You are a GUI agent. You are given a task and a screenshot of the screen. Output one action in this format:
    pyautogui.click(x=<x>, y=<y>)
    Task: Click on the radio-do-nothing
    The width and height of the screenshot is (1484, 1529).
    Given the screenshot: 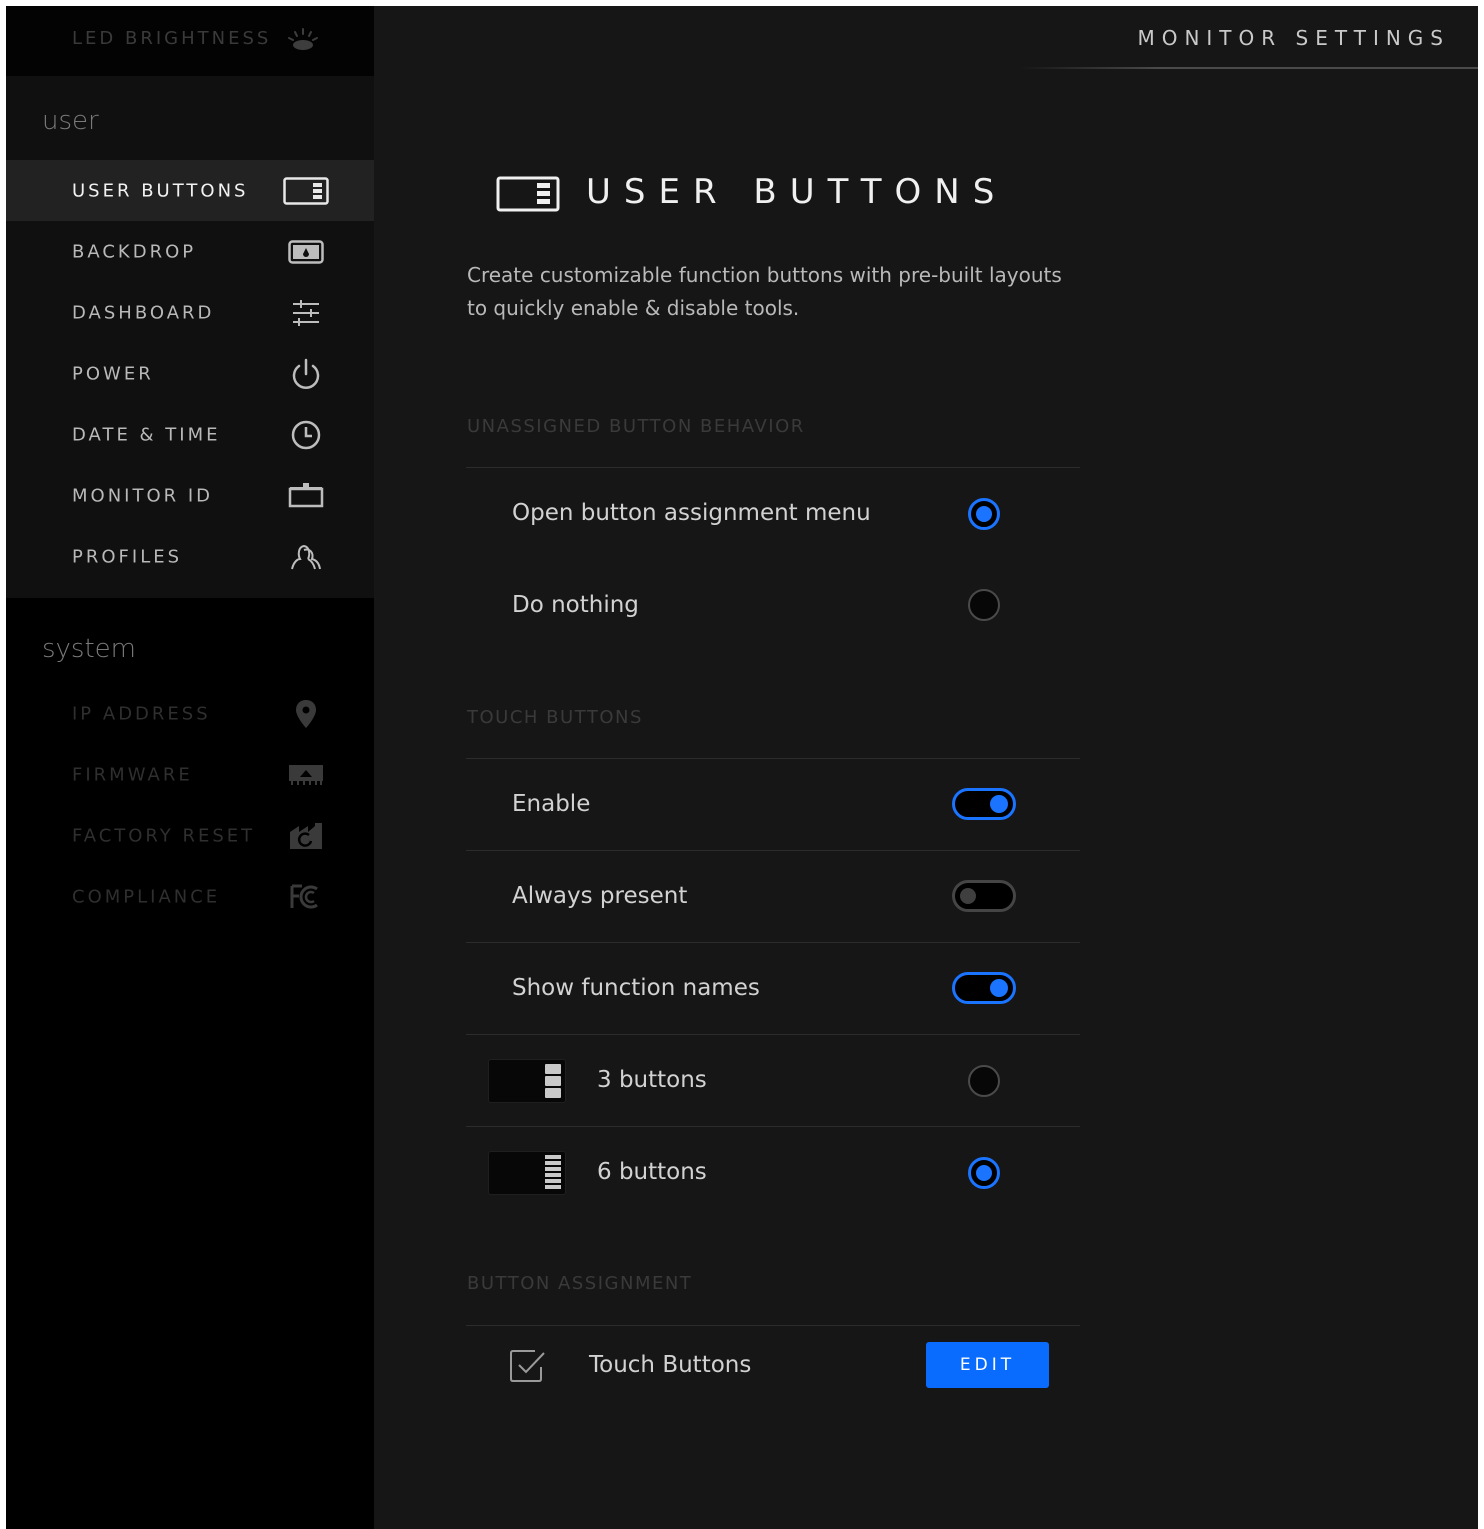 What is the action you would take?
    pyautogui.click(x=984, y=605)
    